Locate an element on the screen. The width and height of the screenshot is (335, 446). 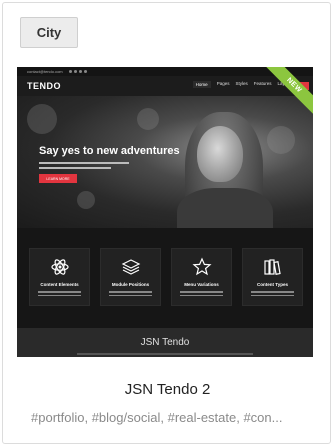
preview-menu-item: Home is located at coordinates (201, 84).